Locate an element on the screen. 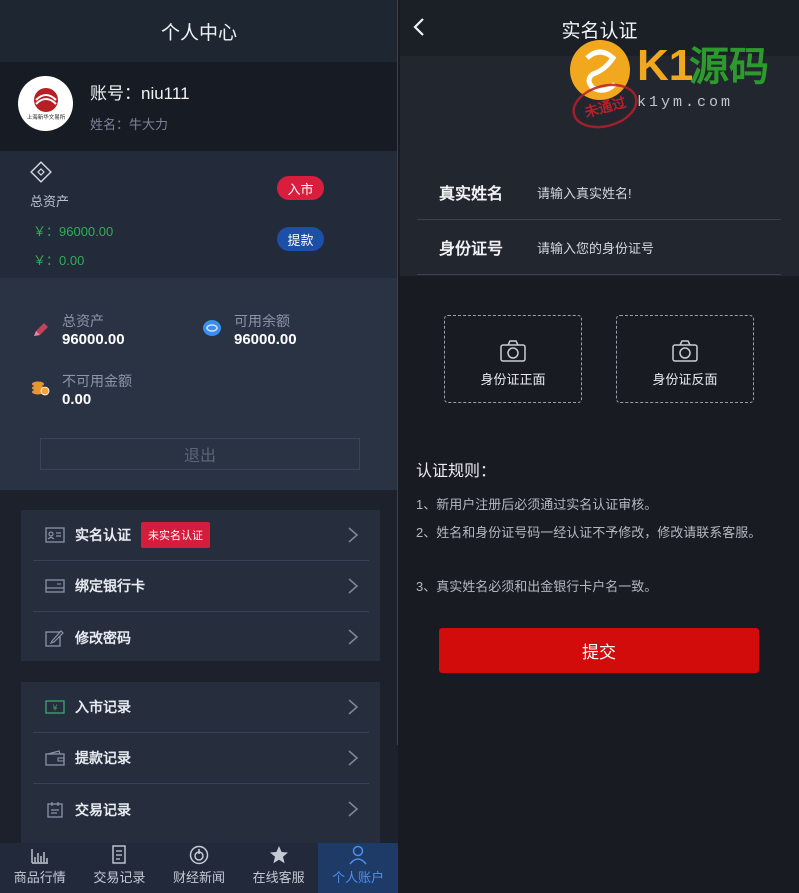 The image size is (799, 893). user-icon is located at coordinates (358, 855).